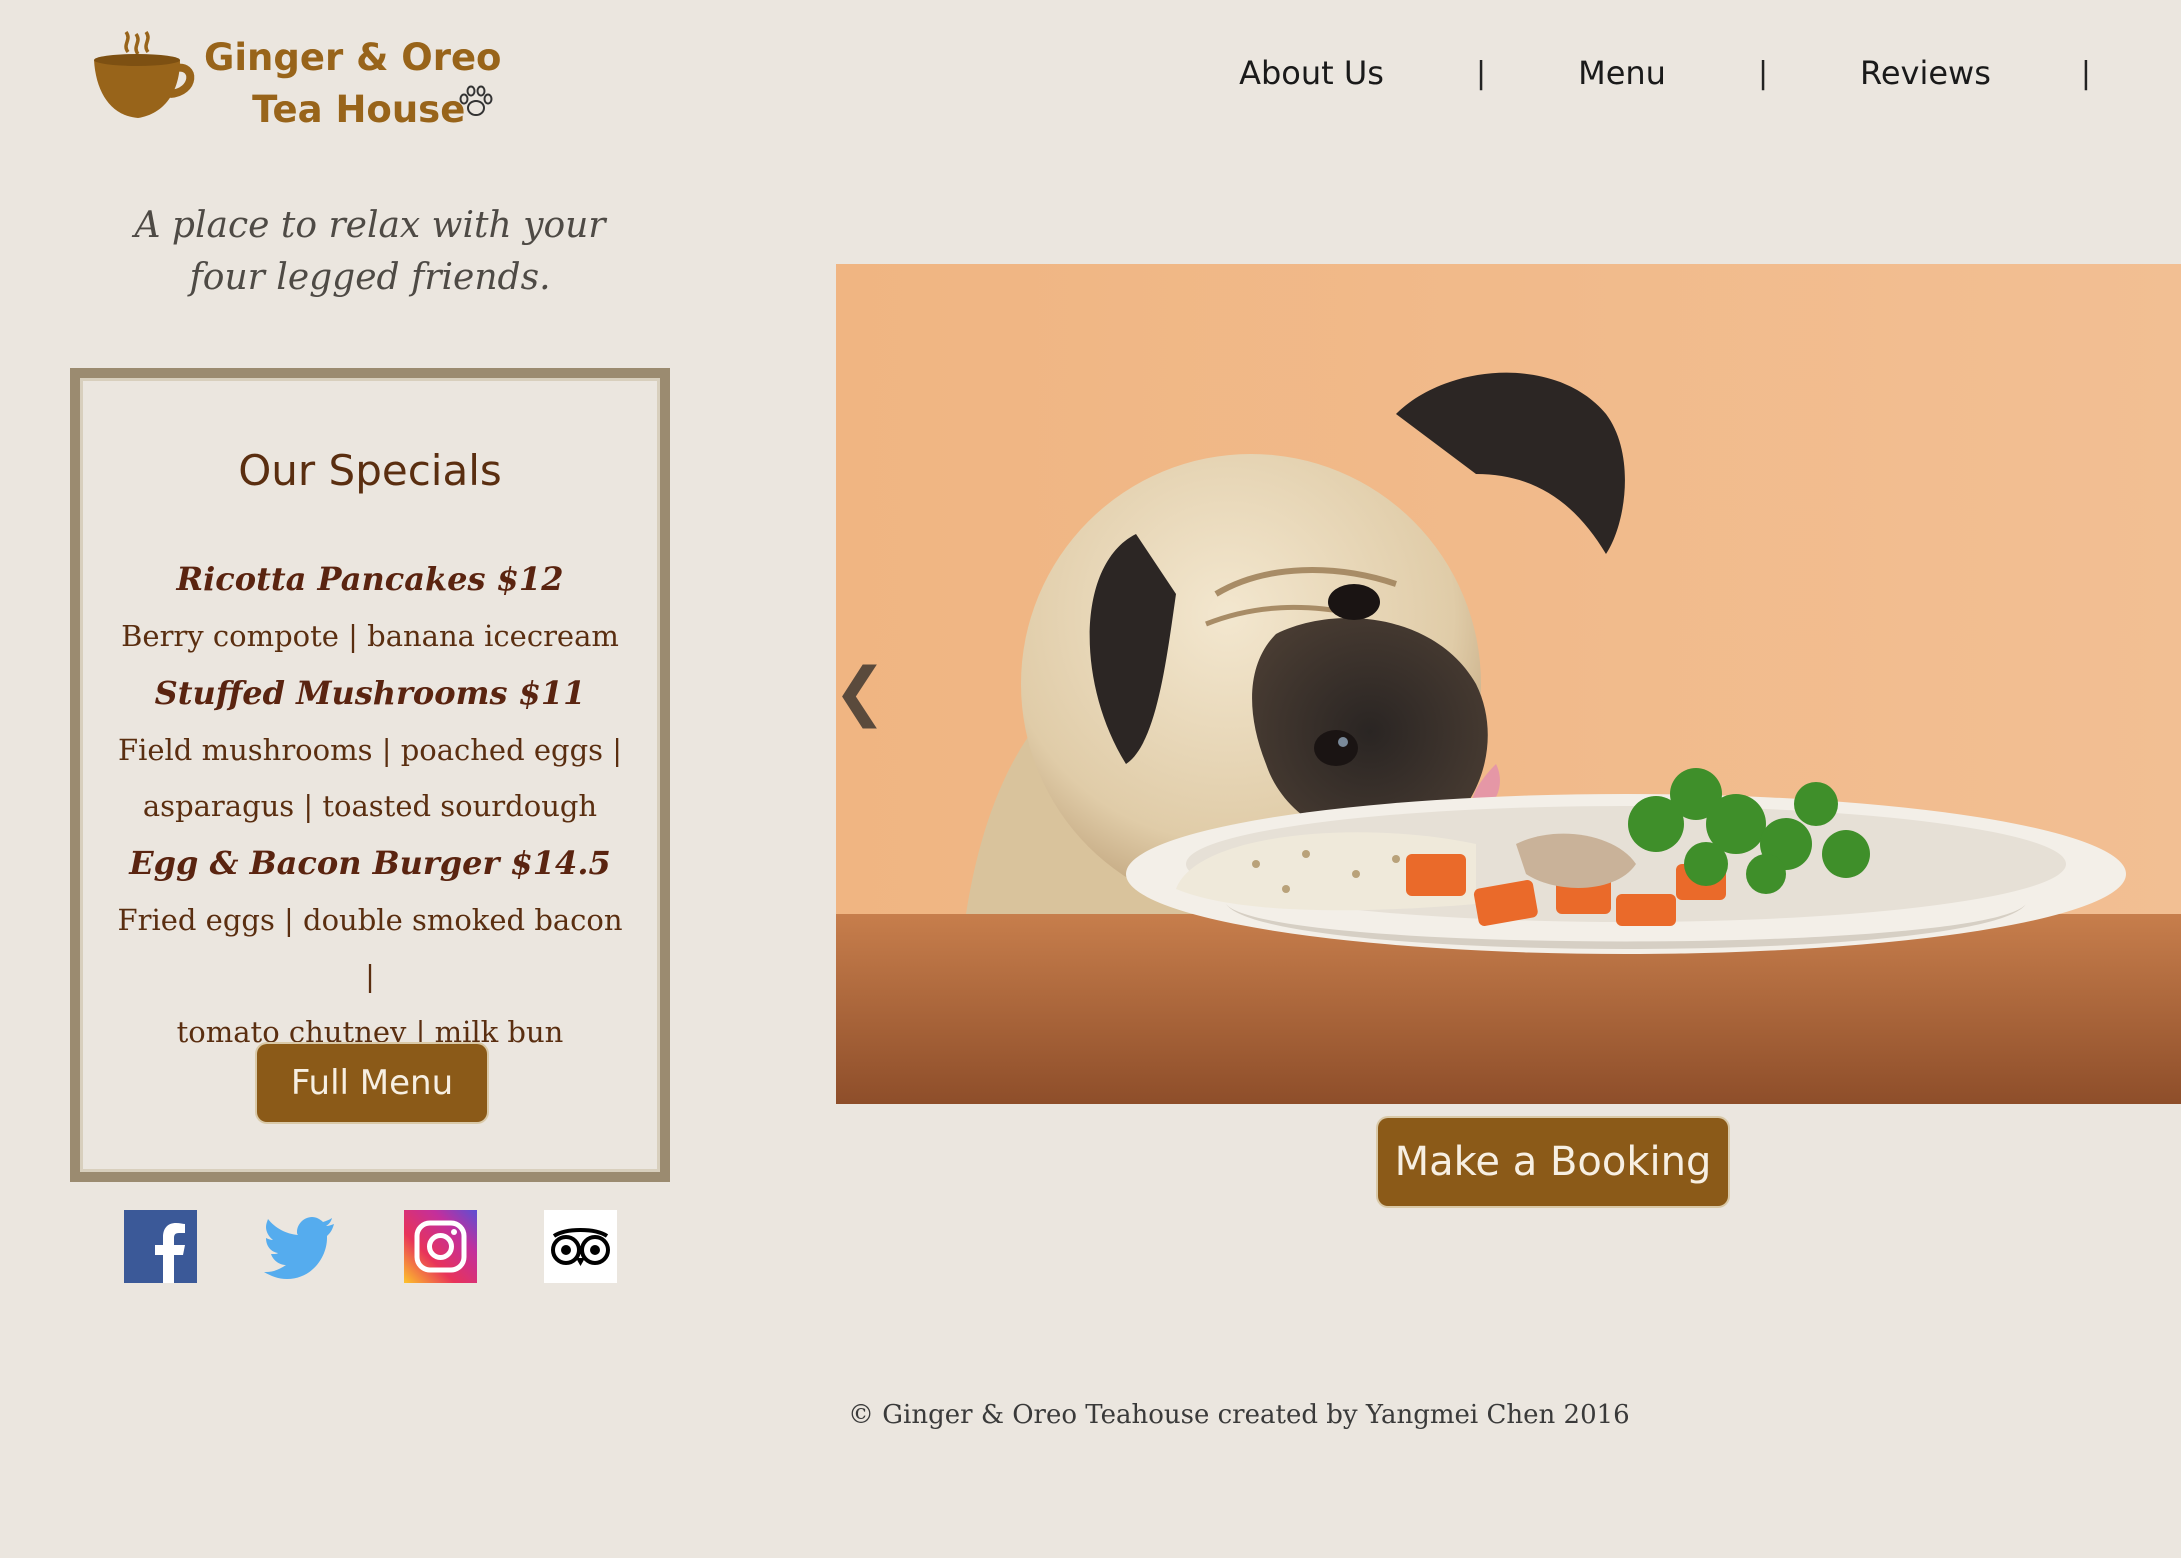 This screenshot has height=1558, width=2181. I want to click on full-menu-button: Full Menu, so click(372, 1083).